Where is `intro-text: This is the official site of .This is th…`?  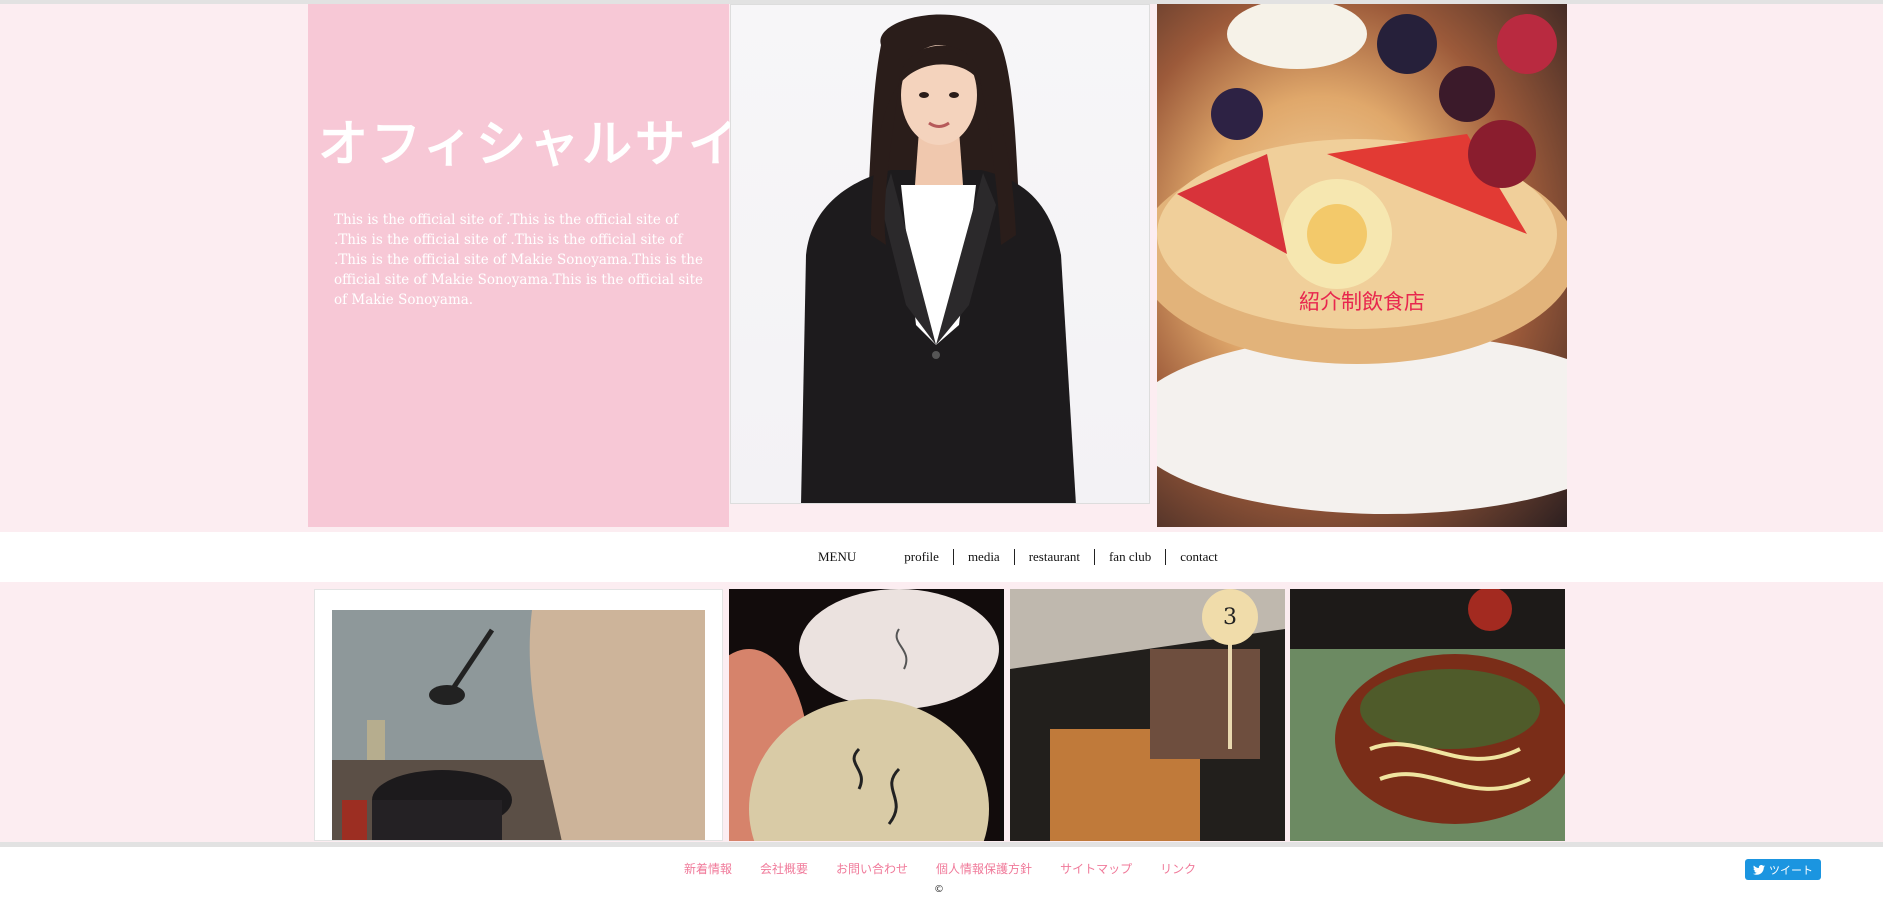 intro-text: This is the official site of .This is th… is located at coordinates (519, 260).